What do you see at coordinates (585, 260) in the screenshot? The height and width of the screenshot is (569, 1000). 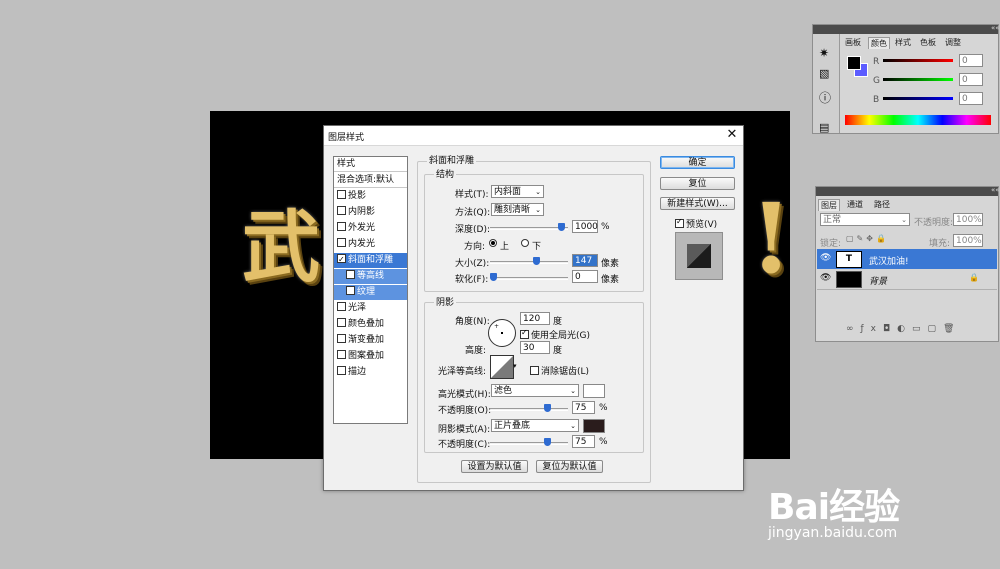 I see `size-input: 147` at bounding box center [585, 260].